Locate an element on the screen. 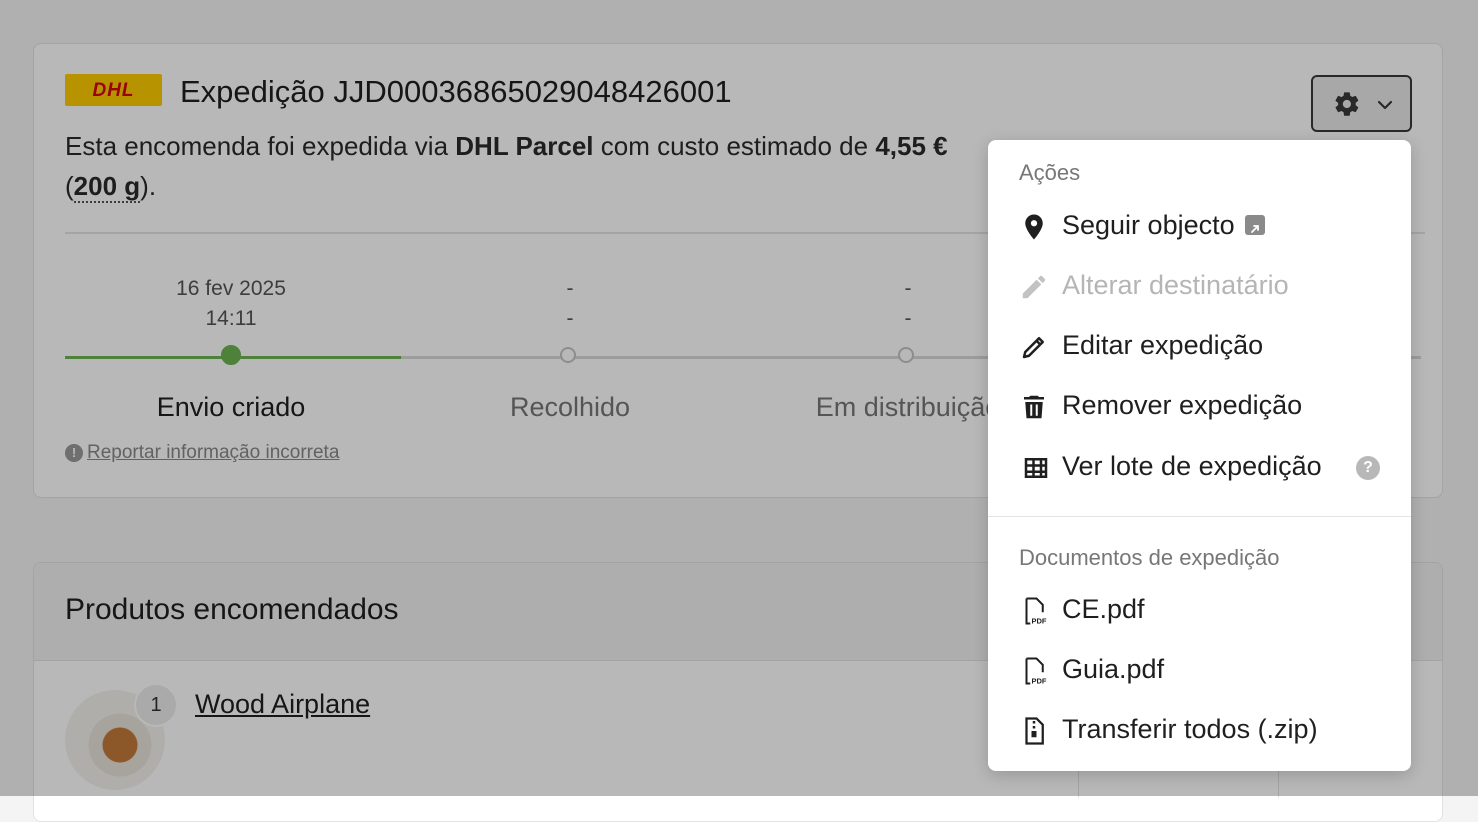 This screenshot has width=1478, height=822. menu-section-actions: Ações is located at coordinates (1050, 172).